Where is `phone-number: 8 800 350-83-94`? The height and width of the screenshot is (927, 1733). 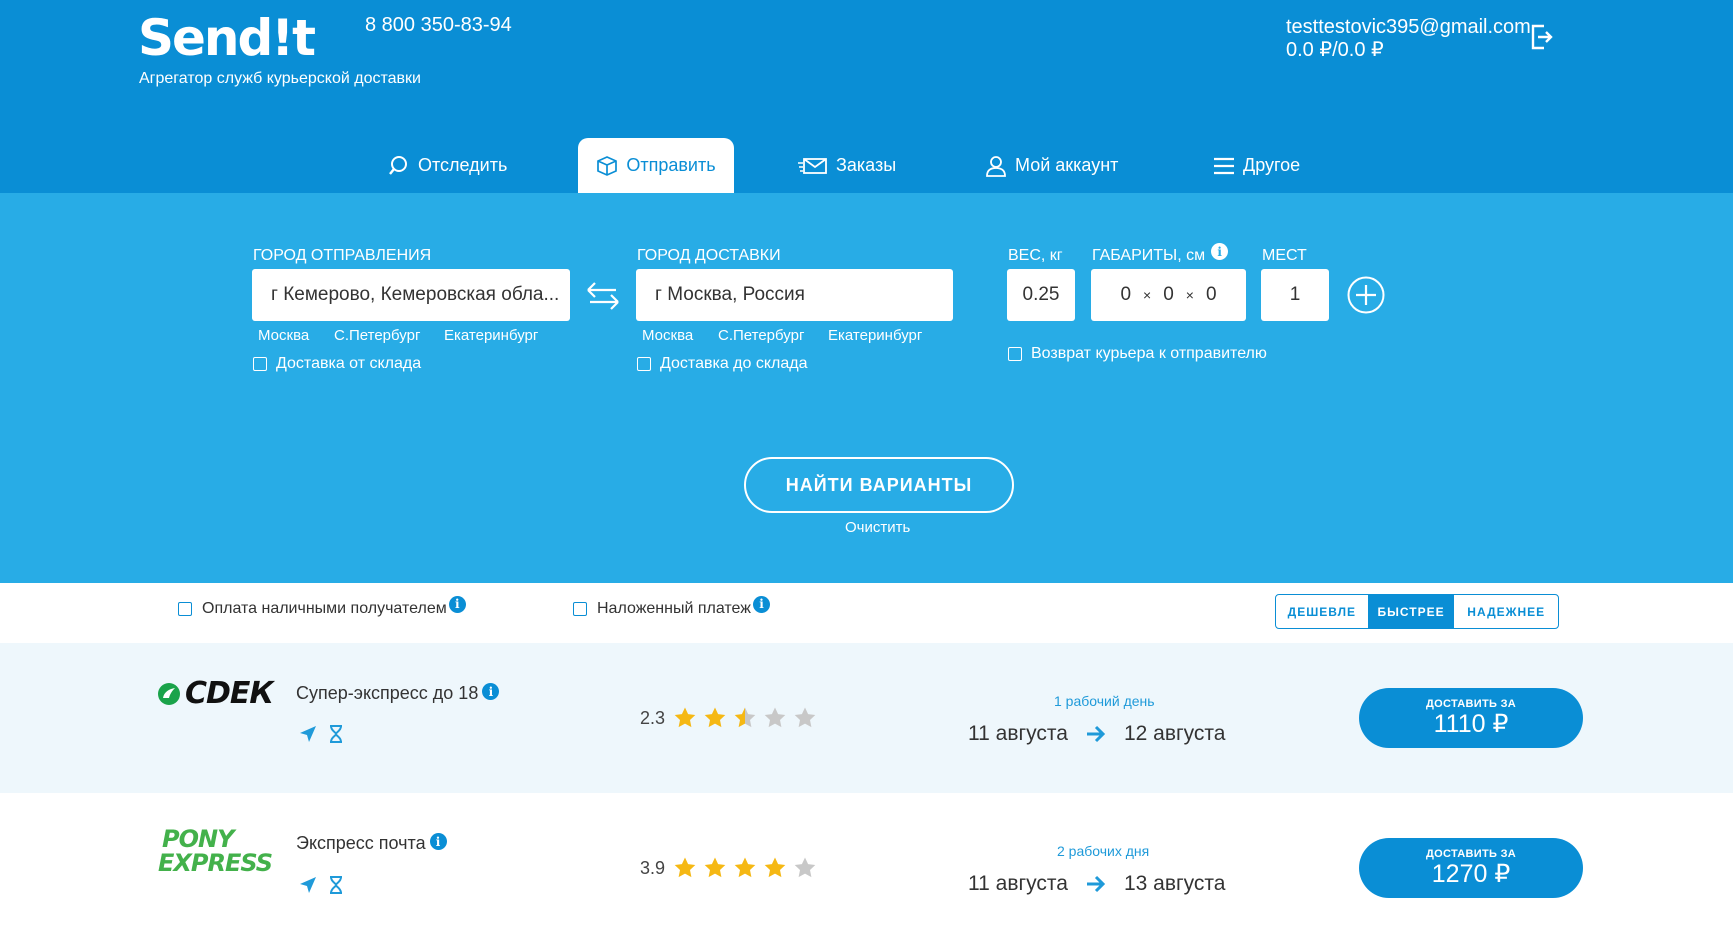 phone-number: 8 800 350-83-94 is located at coordinates (438, 25).